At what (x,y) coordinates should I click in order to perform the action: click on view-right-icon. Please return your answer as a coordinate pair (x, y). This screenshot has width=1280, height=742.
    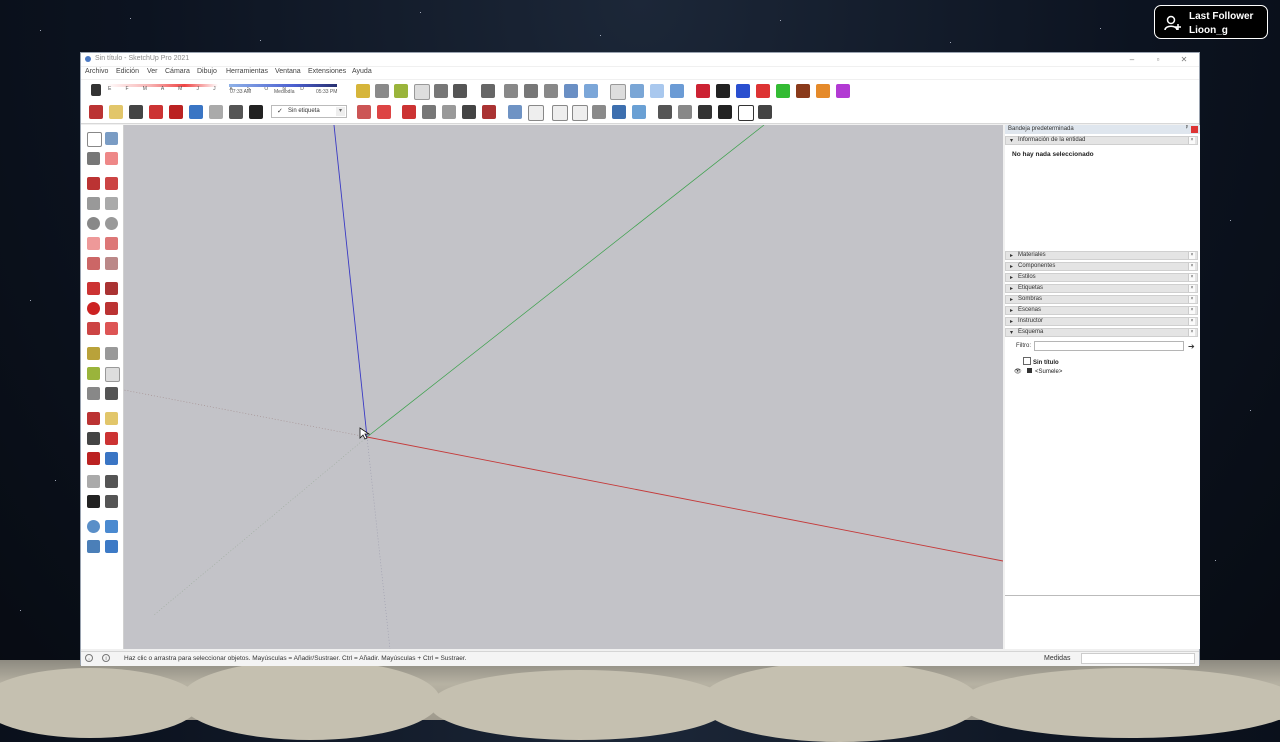
    Looking at the image, I should click on (580, 113).